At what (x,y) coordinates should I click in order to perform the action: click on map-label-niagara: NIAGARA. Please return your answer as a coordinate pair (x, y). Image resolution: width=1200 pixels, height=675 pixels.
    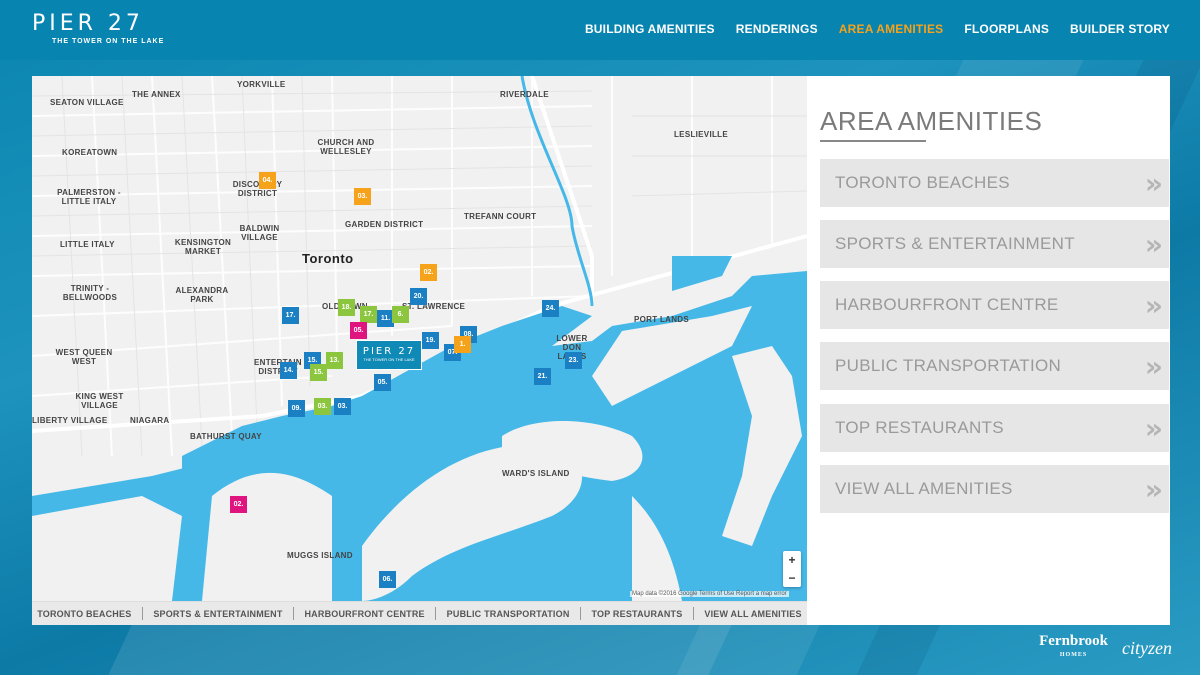
    Looking at the image, I should click on (150, 420).